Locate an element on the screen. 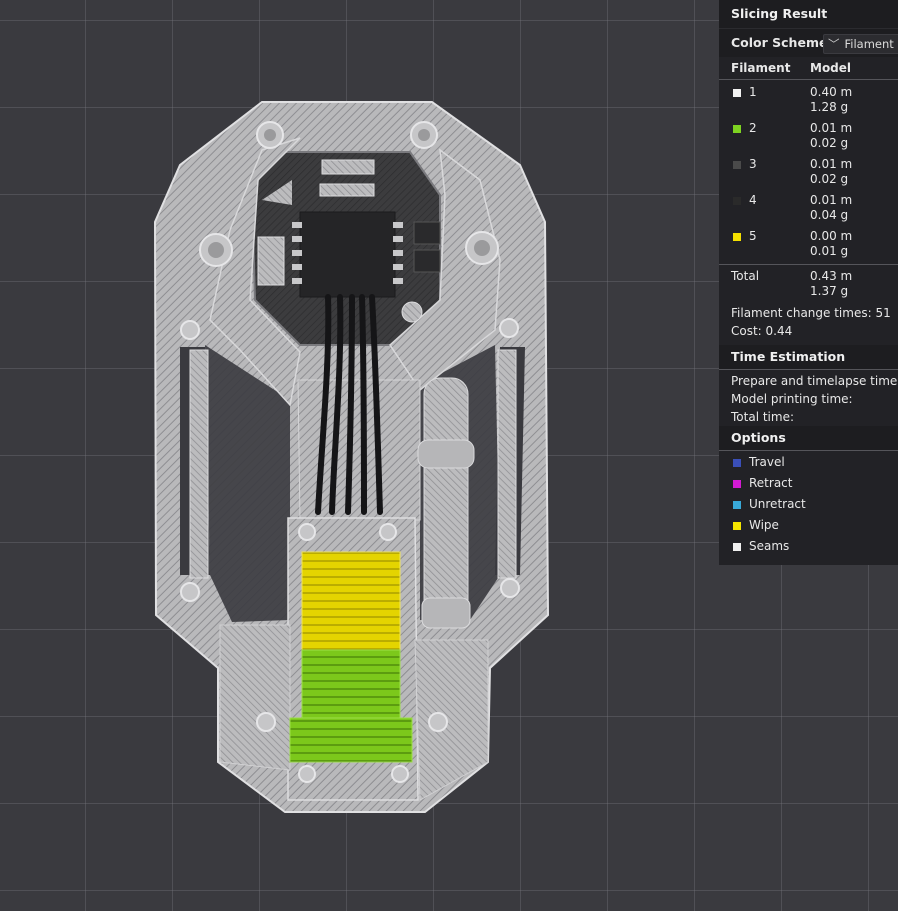 This screenshot has width=898, height=911. filament-row: 3 0.01 m 0.02 g is located at coordinates (808, 174).